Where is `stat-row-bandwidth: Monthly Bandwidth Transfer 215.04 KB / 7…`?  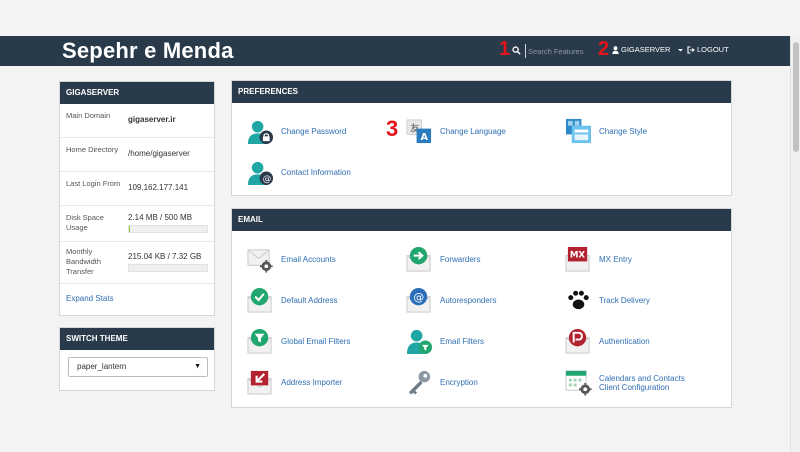
stat-row-bandwidth: Monthly Bandwidth Transfer 215.04 KB / 7… is located at coordinates (137, 263).